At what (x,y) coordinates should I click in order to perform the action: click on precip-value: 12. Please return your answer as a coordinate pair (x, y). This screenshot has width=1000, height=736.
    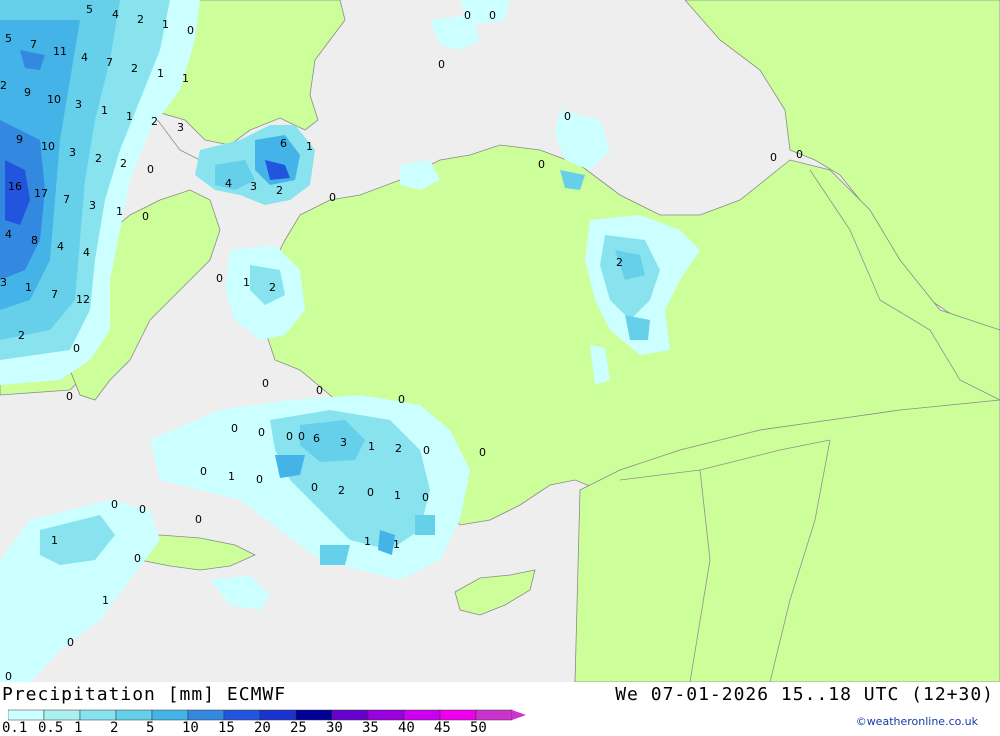
    Looking at the image, I should click on (83, 299).